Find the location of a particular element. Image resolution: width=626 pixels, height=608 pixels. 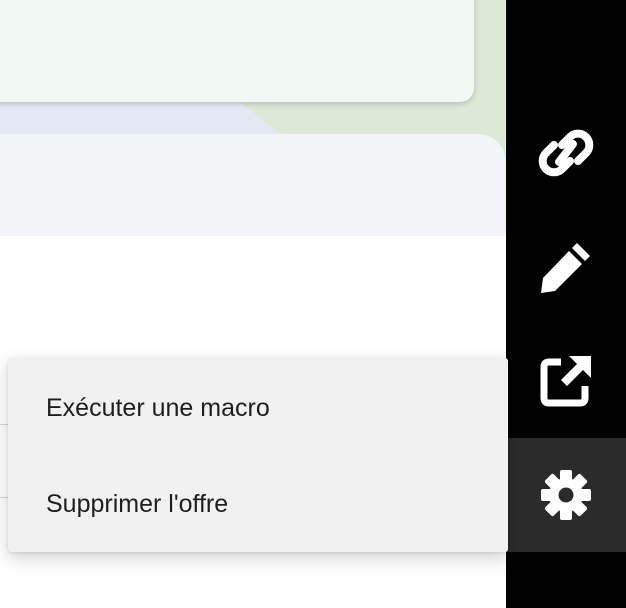

menu-item-run-macro: Exécuter une macro is located at coordinates (258, 408).